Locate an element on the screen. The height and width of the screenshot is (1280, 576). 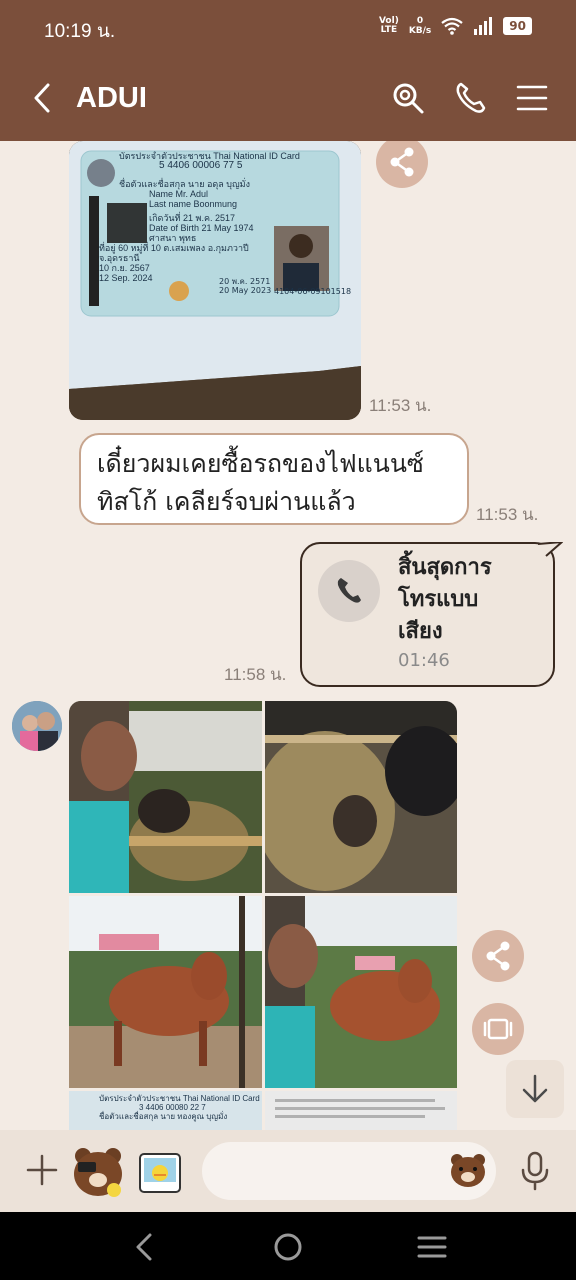
id-card-dob-th: เกิดวันที่ 21 พ.ค. 2517 is located at coordinates (192, 218).